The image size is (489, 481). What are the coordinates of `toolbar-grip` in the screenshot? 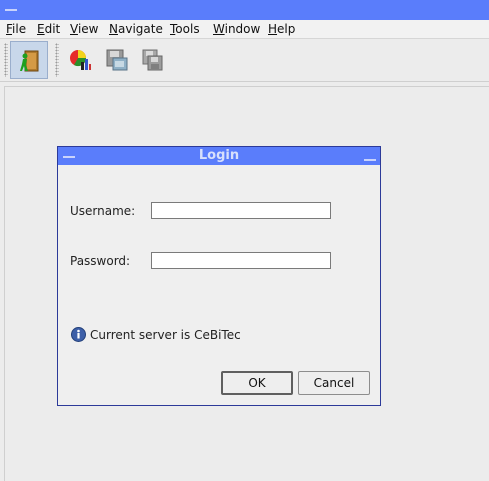 It's located at (6, 60).